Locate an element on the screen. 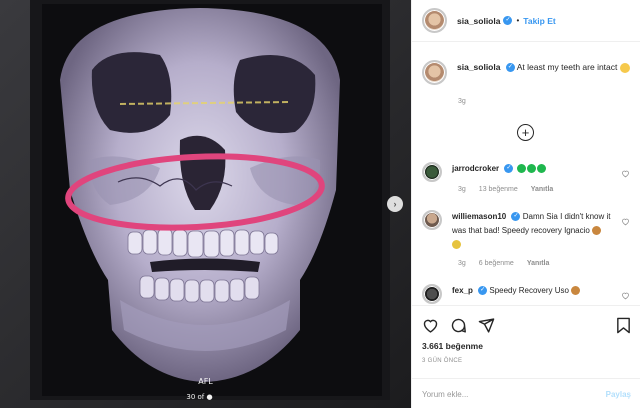 This screenshot has height=408, width=640. comment-meta: 3g 6 beğenme Yanıtla is located at coordinates (503, 263).